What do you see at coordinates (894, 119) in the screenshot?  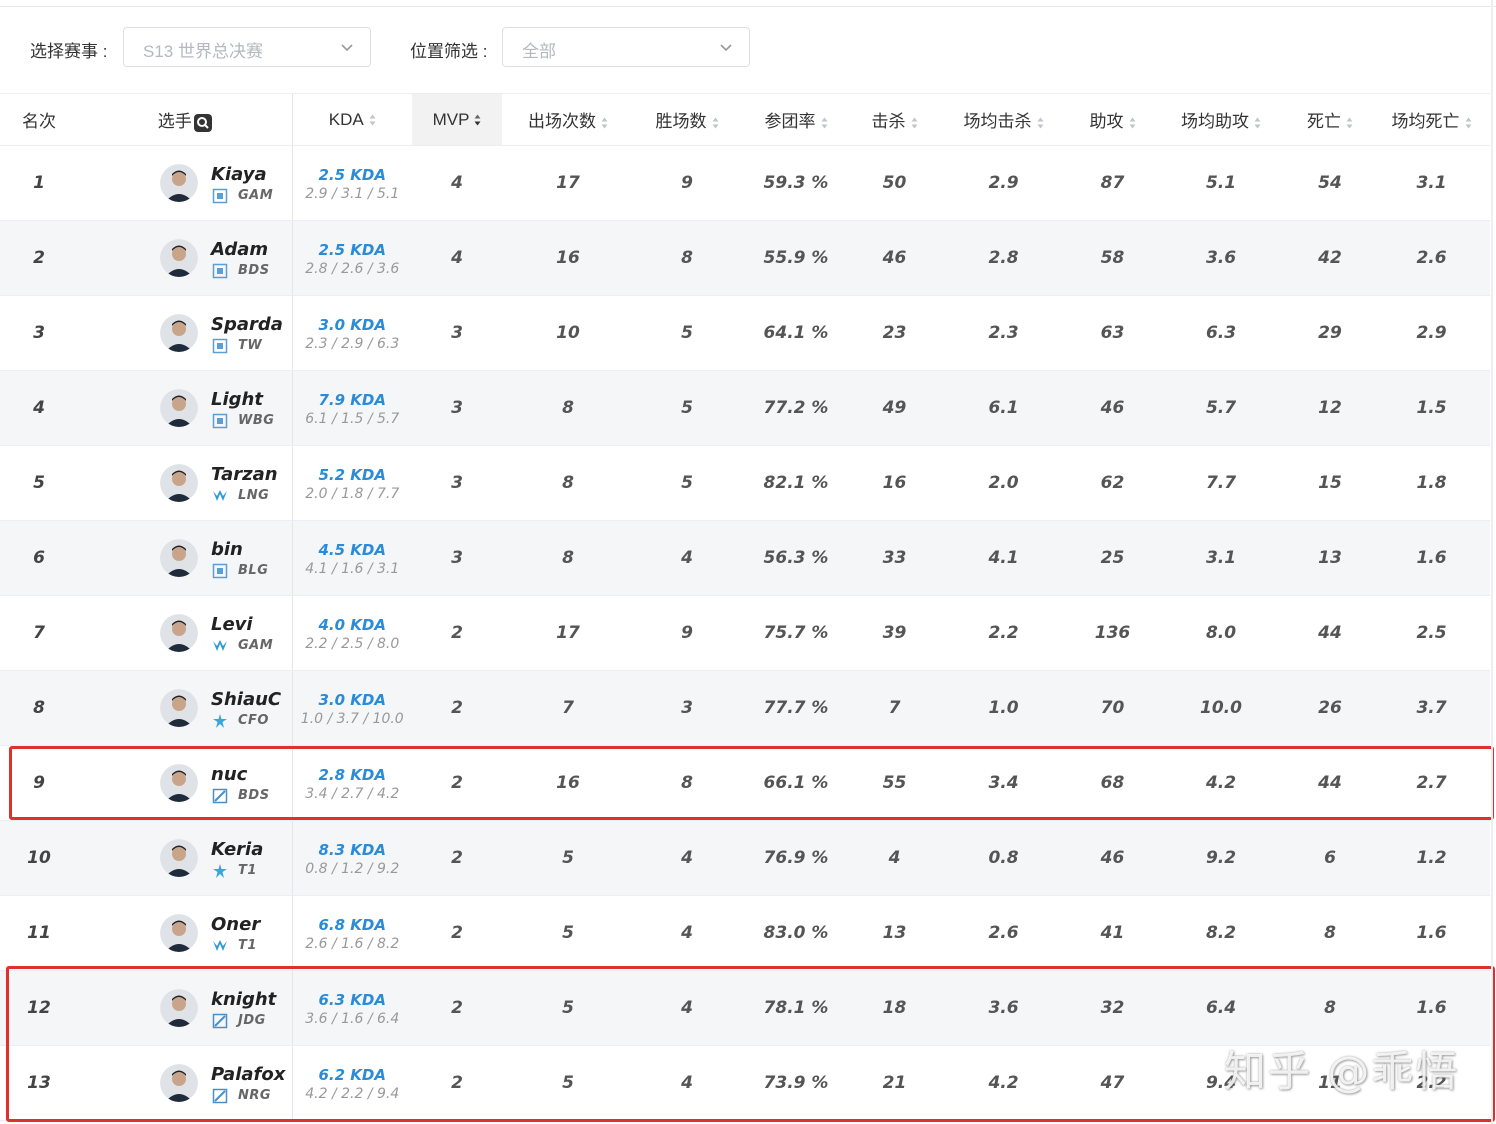 I see `col-kills: 击杀` at bounding box center [894, 119].